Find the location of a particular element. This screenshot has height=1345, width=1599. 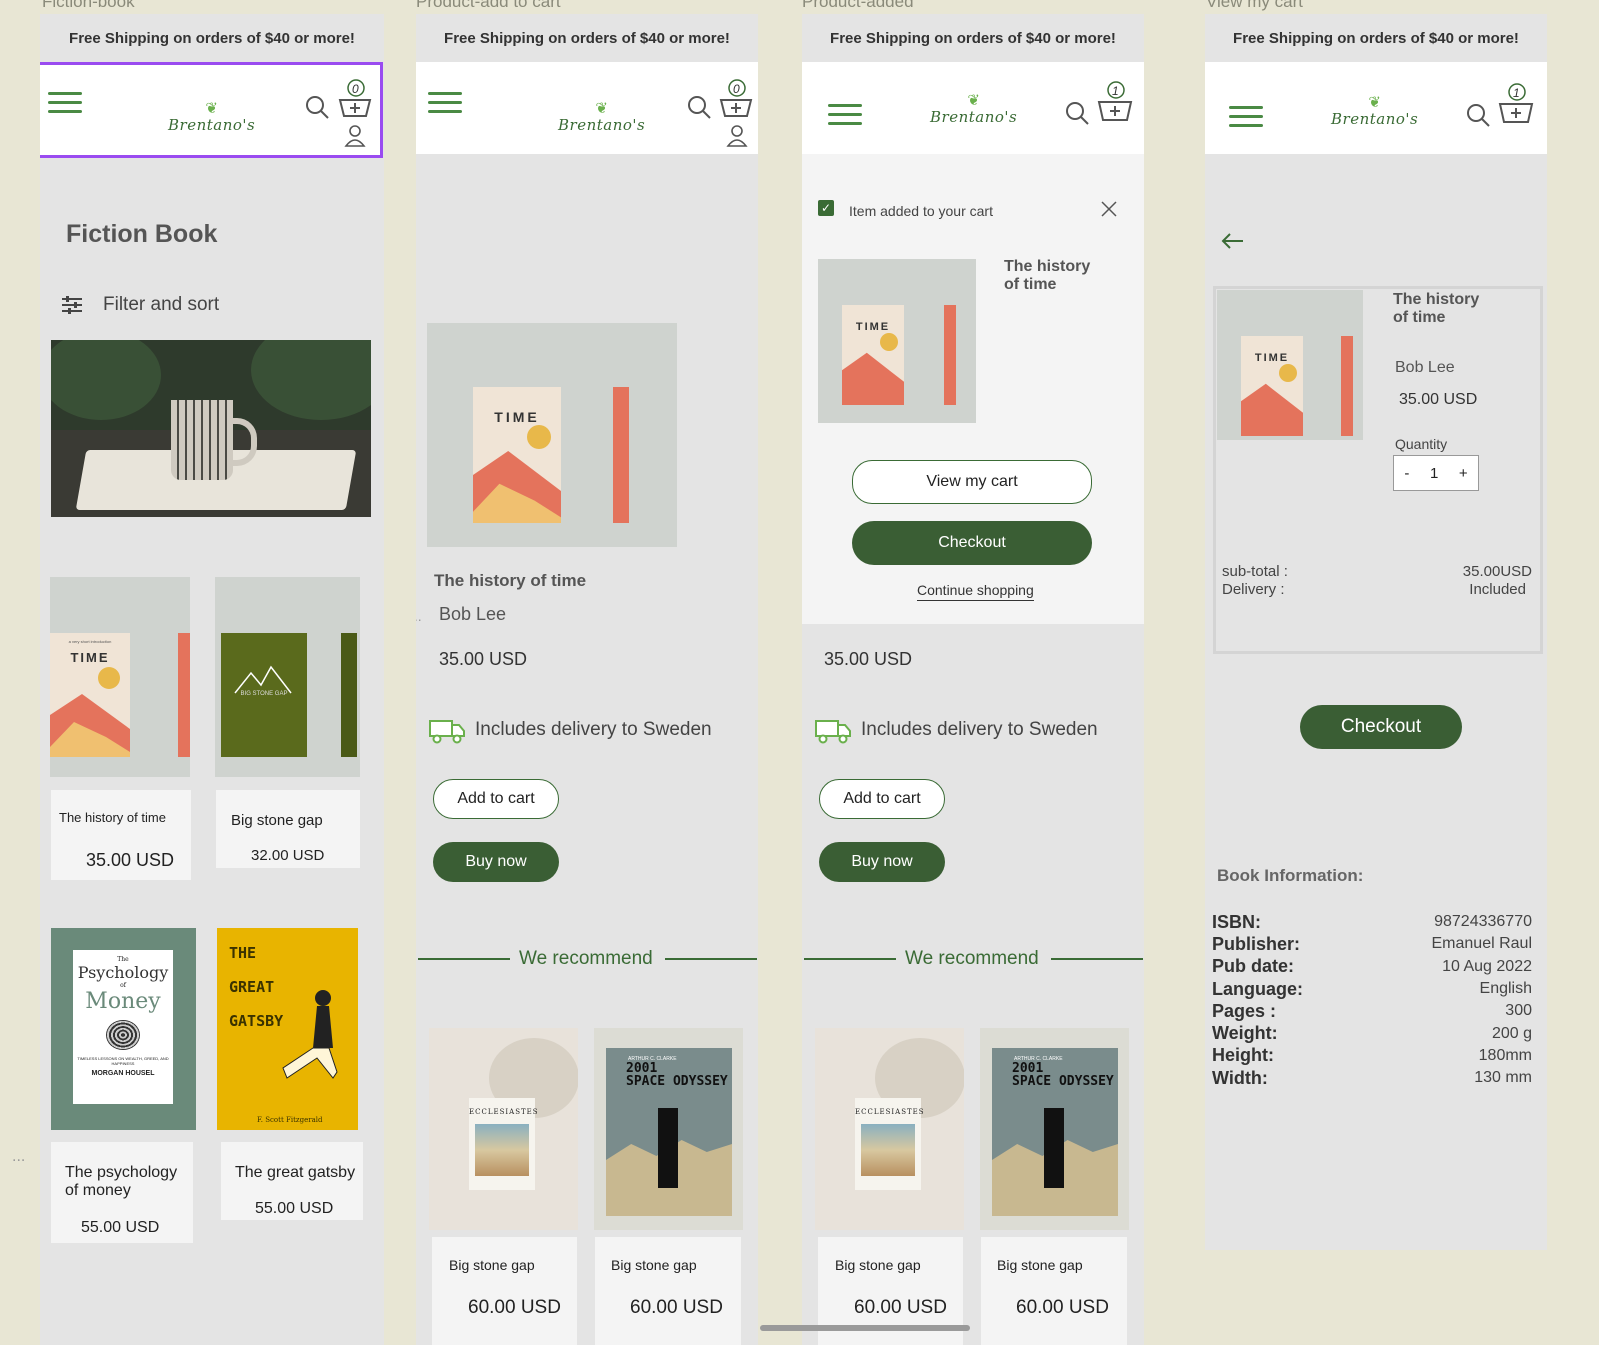

product-price: 35.00 USD is located at coordinates (868, 659).